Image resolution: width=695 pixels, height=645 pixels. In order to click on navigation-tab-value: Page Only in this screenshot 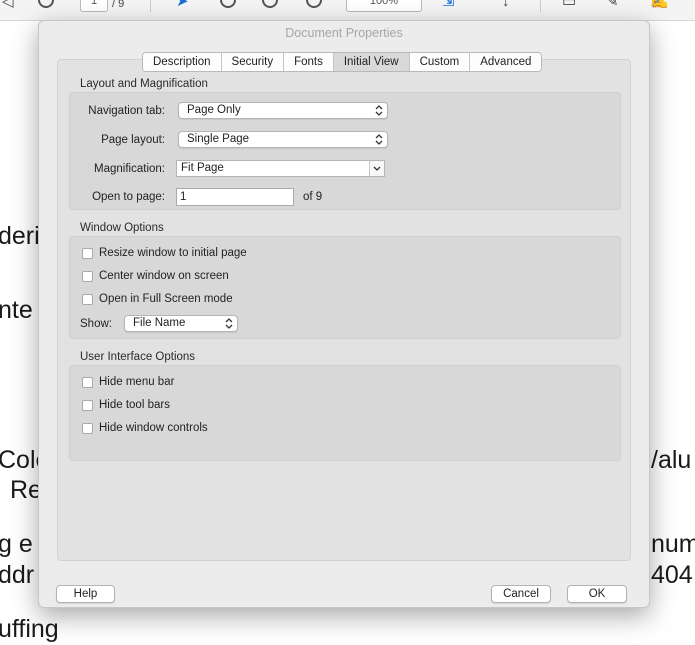, I will do `click(214, 110)`.